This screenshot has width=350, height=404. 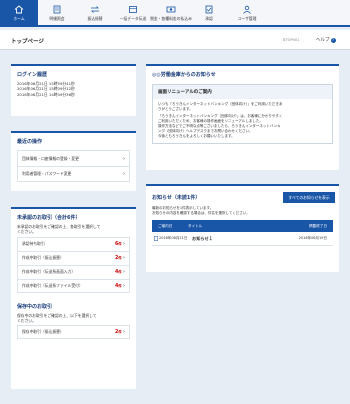 What do you see at coordinates (43, 258) in the screenshot?
I see `pending-label: 作成中取引（振込振替）` at bounding box center [43, 258].